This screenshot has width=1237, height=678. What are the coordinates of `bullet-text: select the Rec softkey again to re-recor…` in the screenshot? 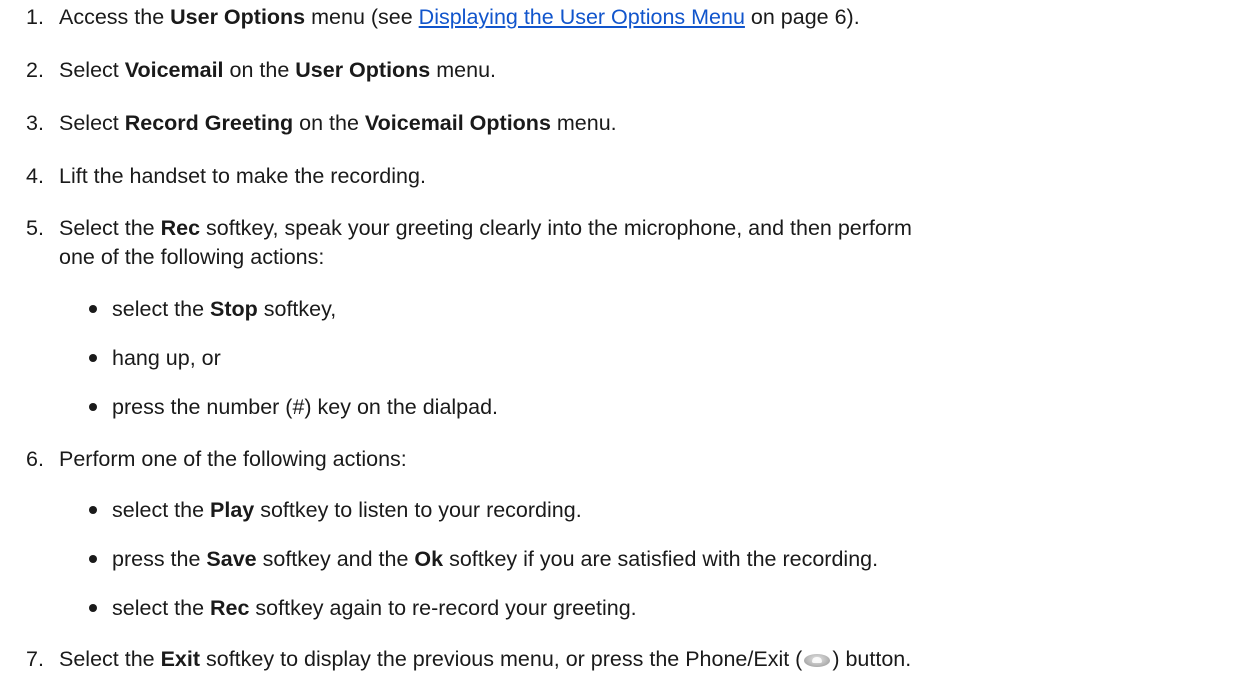 It's located at (374, 608).